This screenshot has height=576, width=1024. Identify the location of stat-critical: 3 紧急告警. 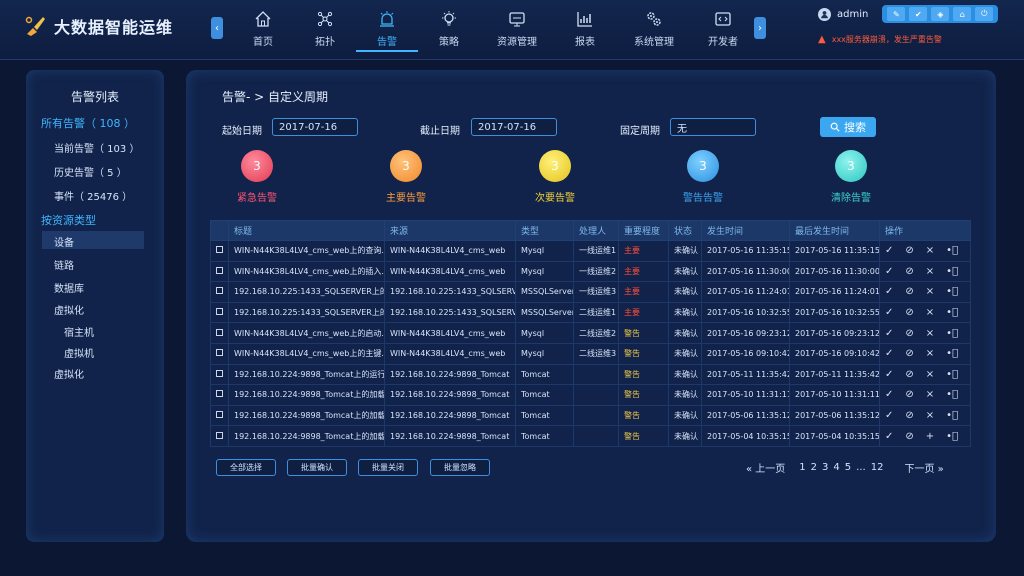
(257, 177).